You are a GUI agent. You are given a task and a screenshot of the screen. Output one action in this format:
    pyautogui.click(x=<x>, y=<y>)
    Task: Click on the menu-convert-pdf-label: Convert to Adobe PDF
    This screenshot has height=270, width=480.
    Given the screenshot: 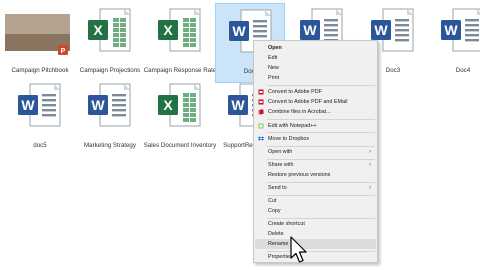 What is the action you would take?
    pyautogui.click(x=295, y=92)
    